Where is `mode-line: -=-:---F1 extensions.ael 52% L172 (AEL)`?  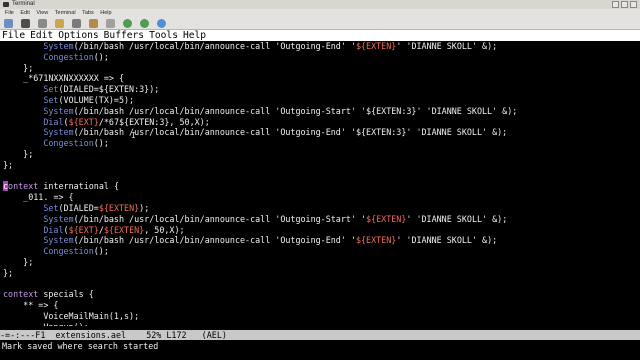
mode-line: -=-:---F1 extensions.ael 52% L172 (AEL) is located at coordinates (320, 335).